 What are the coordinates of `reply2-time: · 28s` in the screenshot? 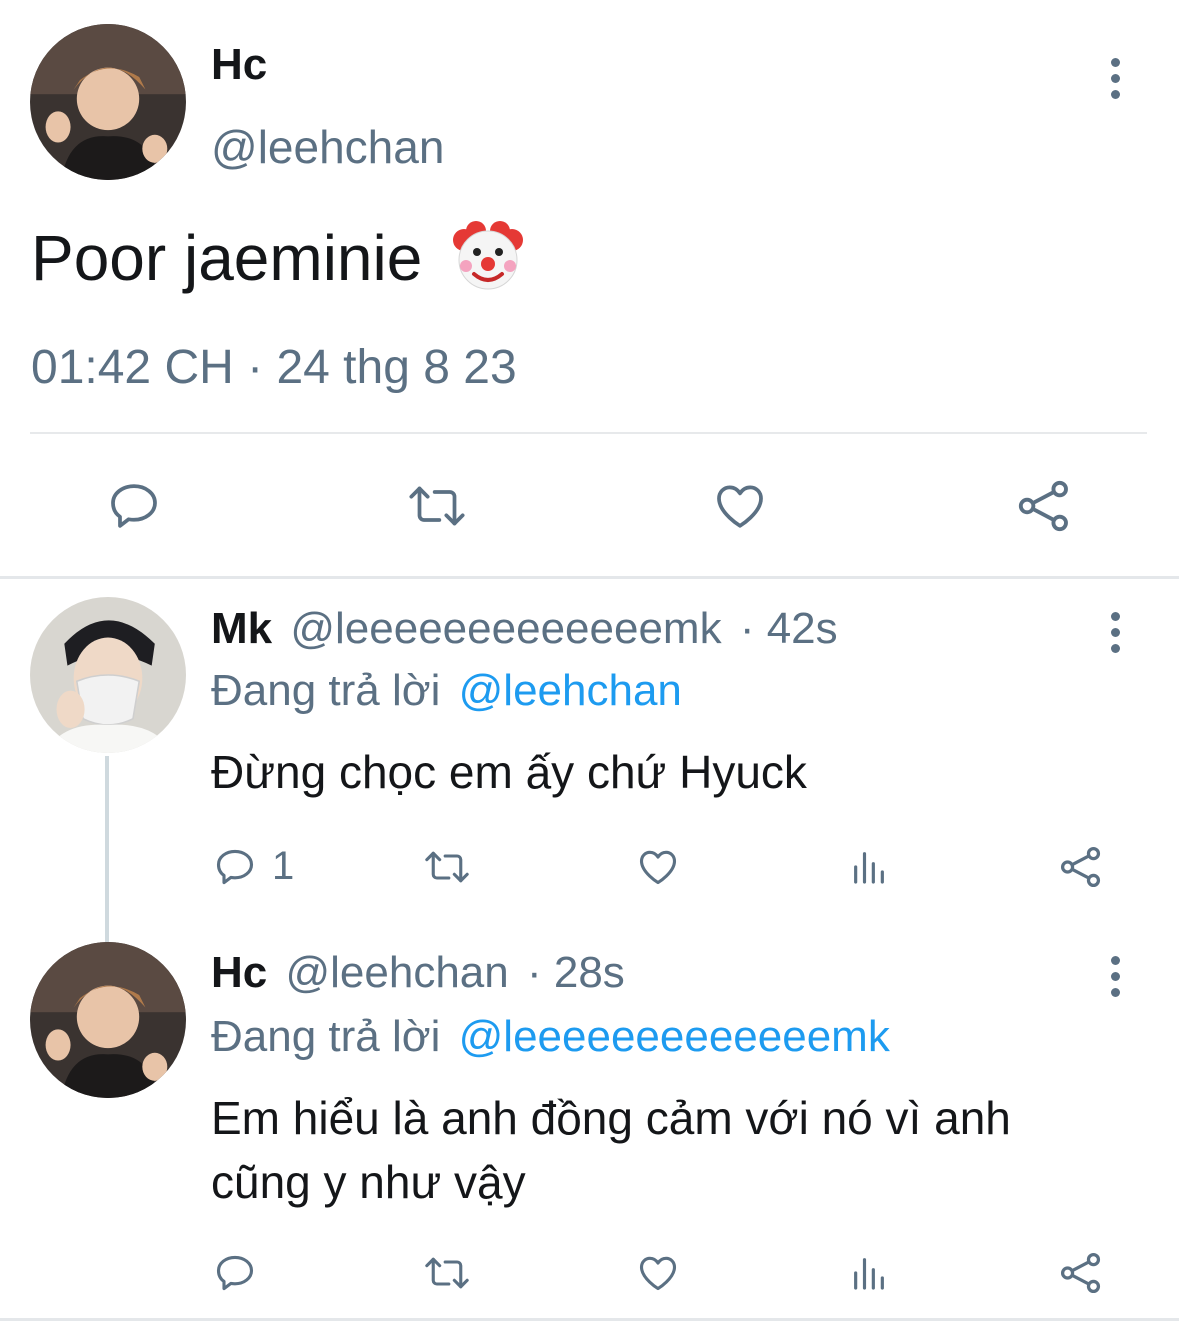 It's located at (575, 972).